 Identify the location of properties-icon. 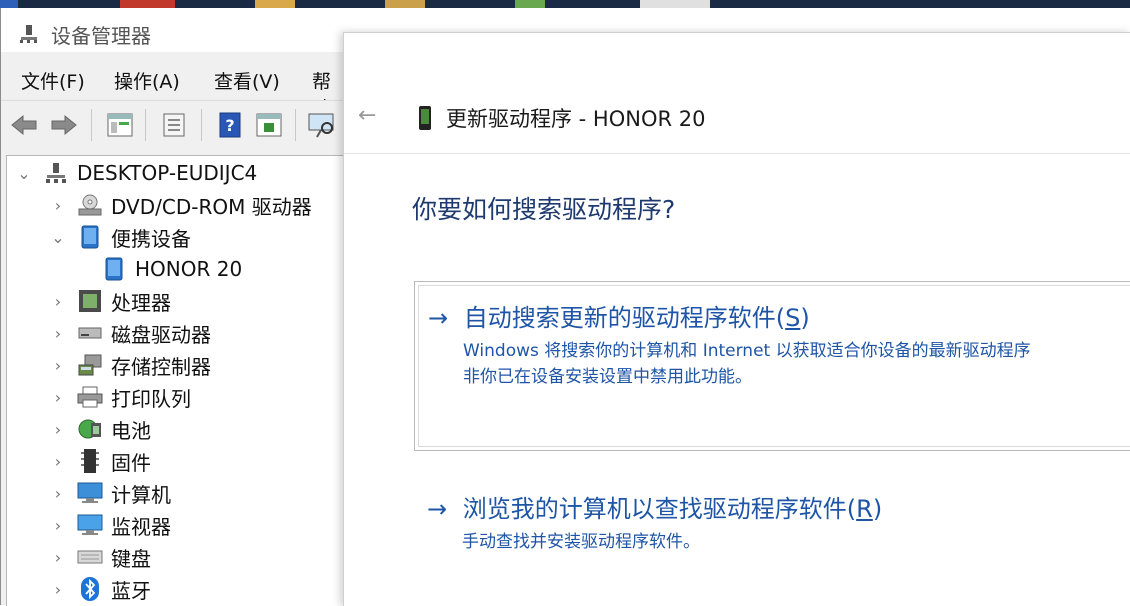
(174, 125).